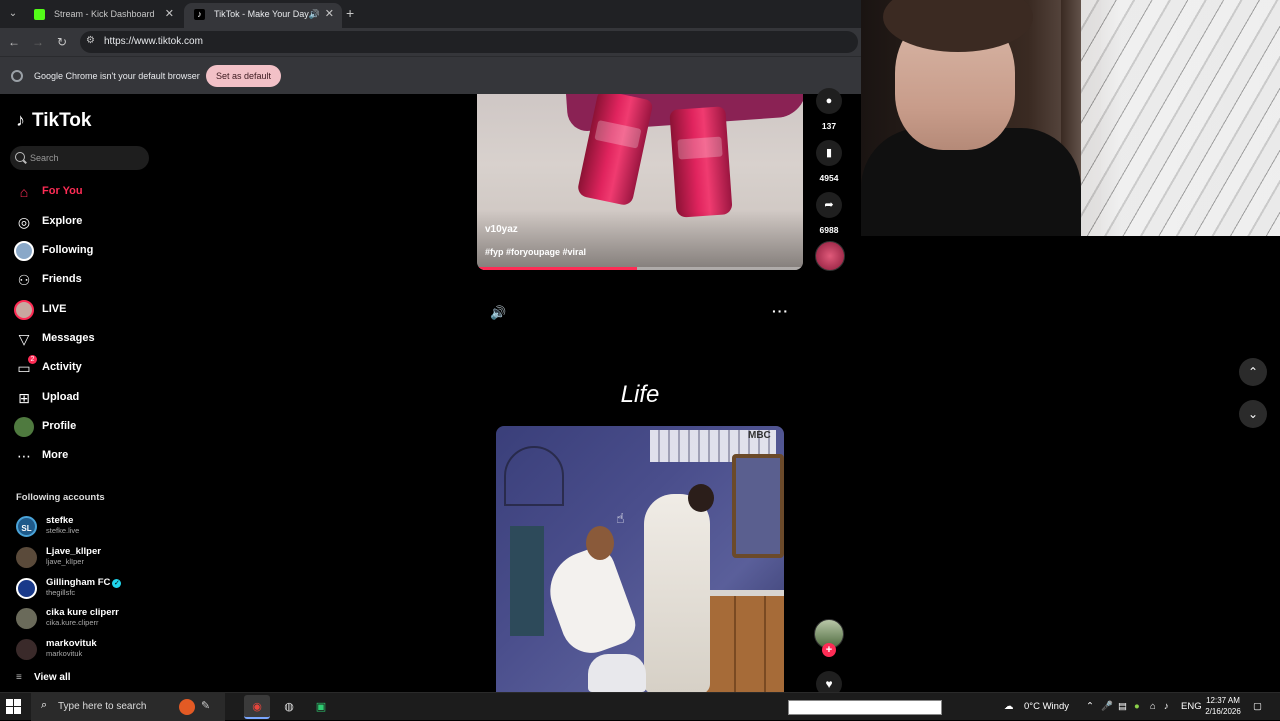  Describe the element at coordinates (68, 338) in the screenshot. I see `nav-label: Messages` at that location.